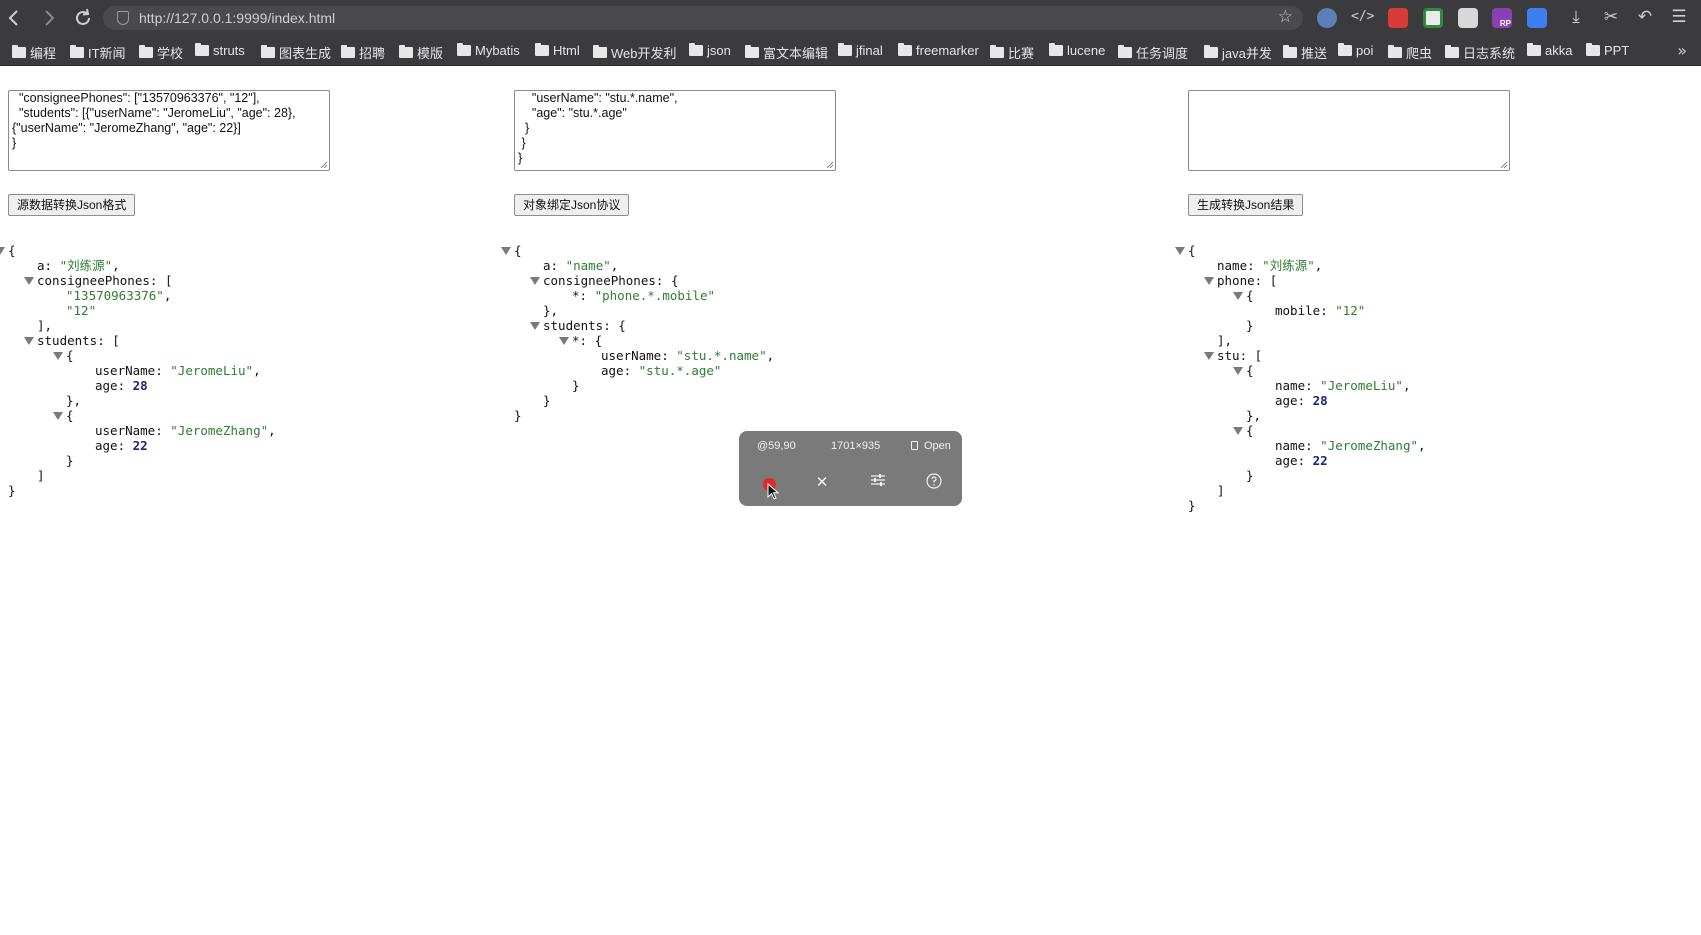  I want to click on generate-result-button: 生成转换Json结果, so click(1246, 205).